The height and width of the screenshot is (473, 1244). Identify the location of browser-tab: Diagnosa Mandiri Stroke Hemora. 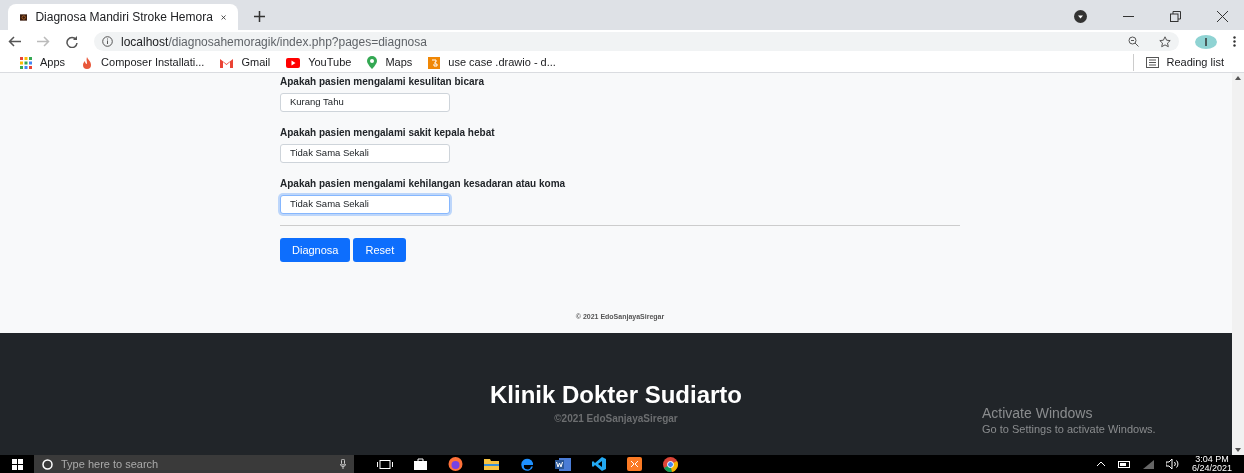
(123, 17).